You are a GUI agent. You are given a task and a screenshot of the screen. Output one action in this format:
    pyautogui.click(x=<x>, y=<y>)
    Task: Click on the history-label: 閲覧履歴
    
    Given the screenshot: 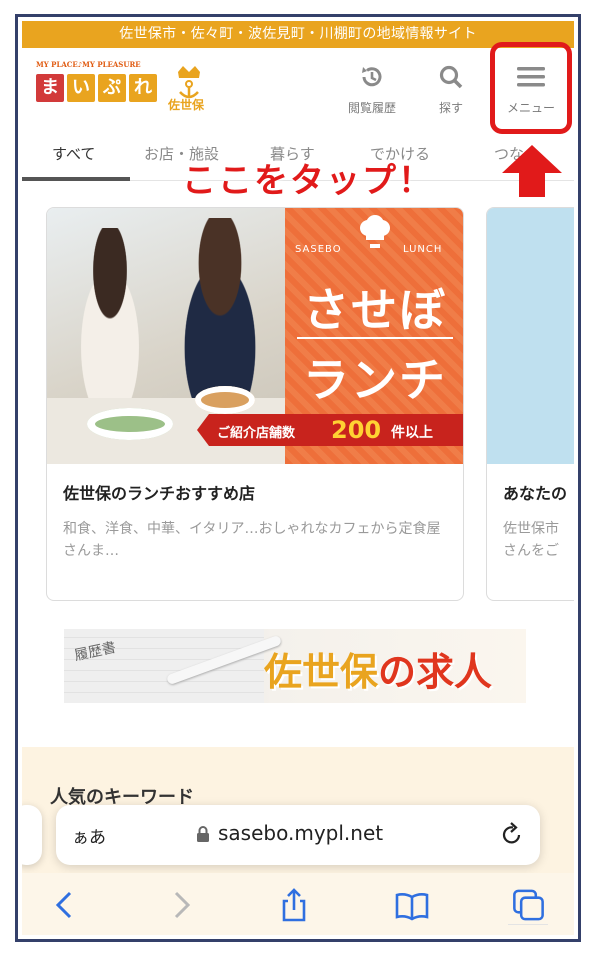 What is the action you would take?
    pyautogui.click(x=371, y=108)
    